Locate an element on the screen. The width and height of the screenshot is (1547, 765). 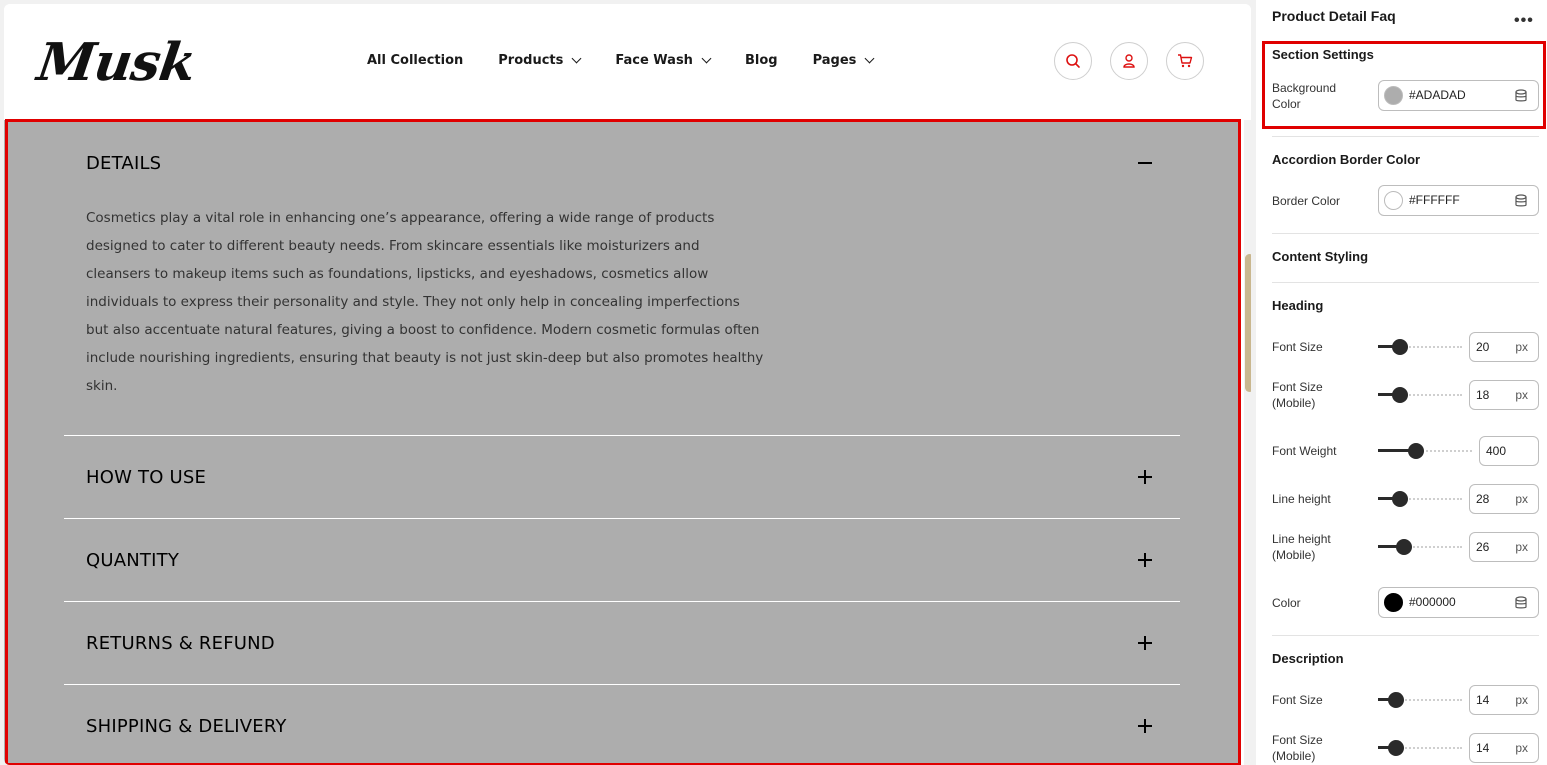
border-color-label: Border Color is located at coordinates (1306, 201).